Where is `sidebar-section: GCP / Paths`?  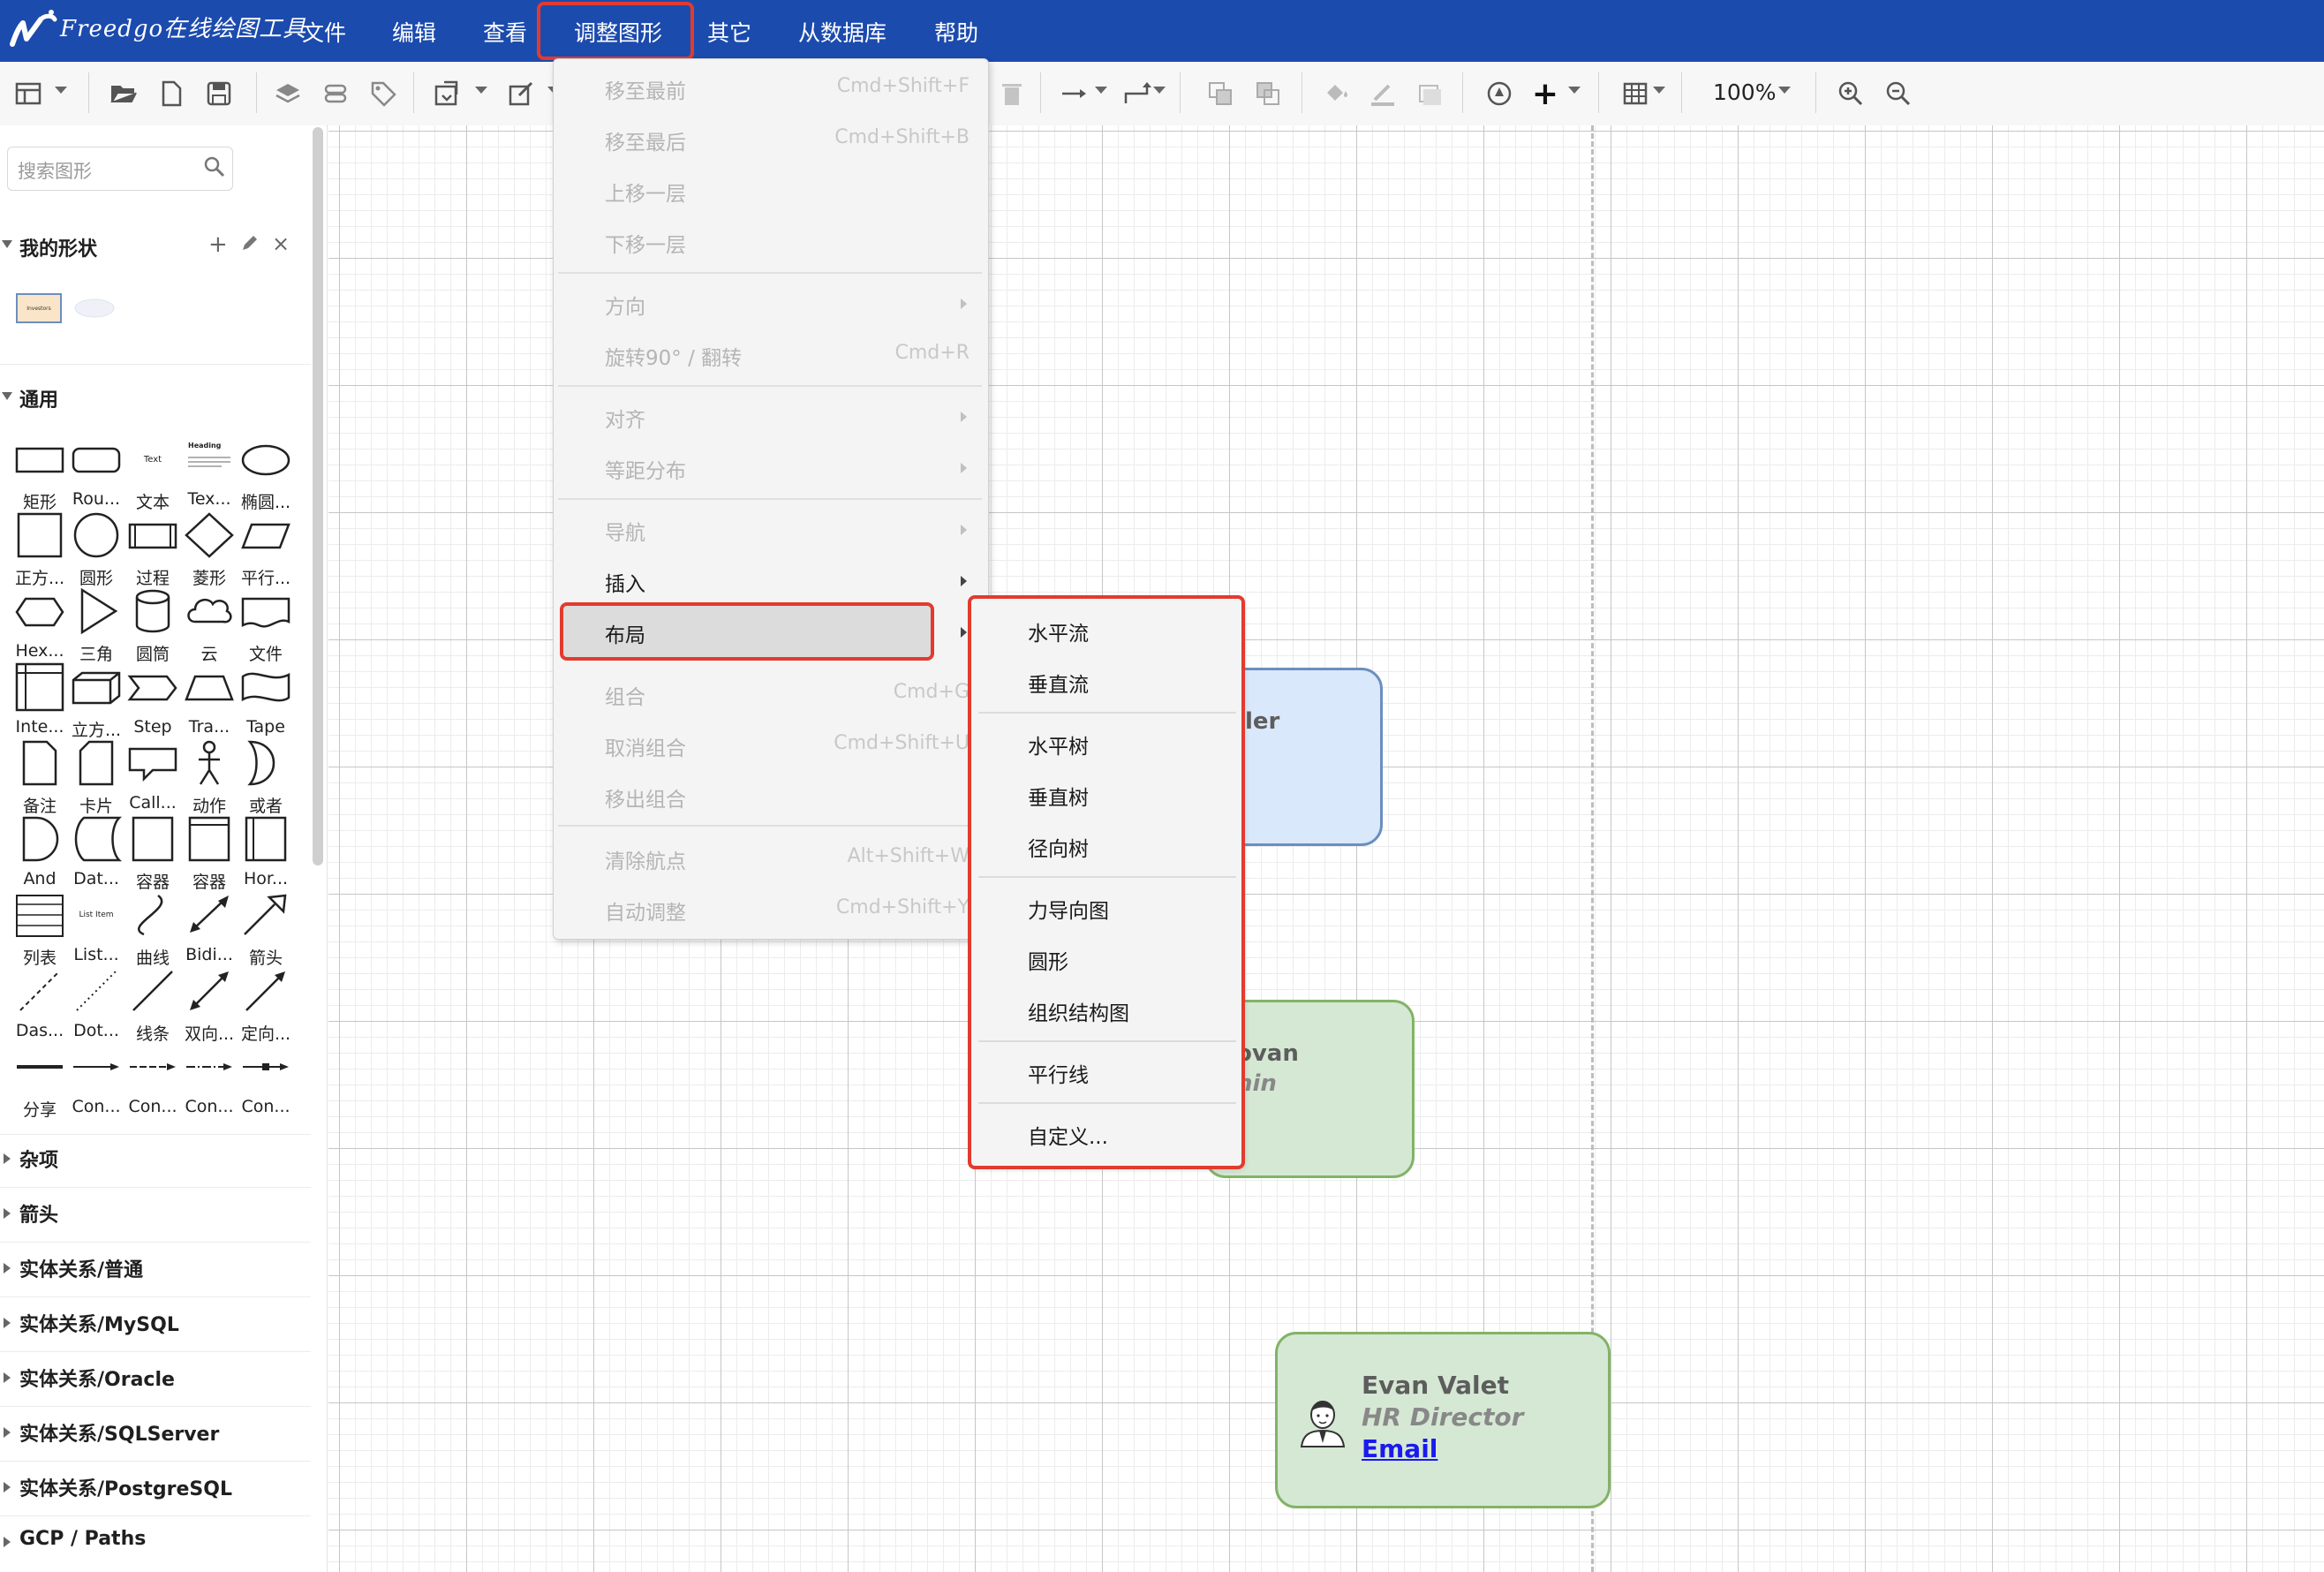
sidebar-section: GCP / Paths is located at coordinates (83, 1539).